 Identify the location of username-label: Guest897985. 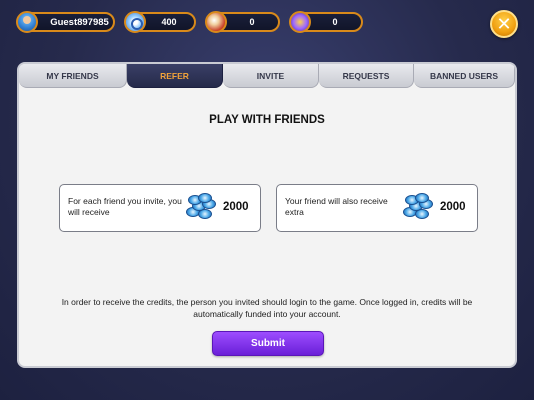
(79, 22).